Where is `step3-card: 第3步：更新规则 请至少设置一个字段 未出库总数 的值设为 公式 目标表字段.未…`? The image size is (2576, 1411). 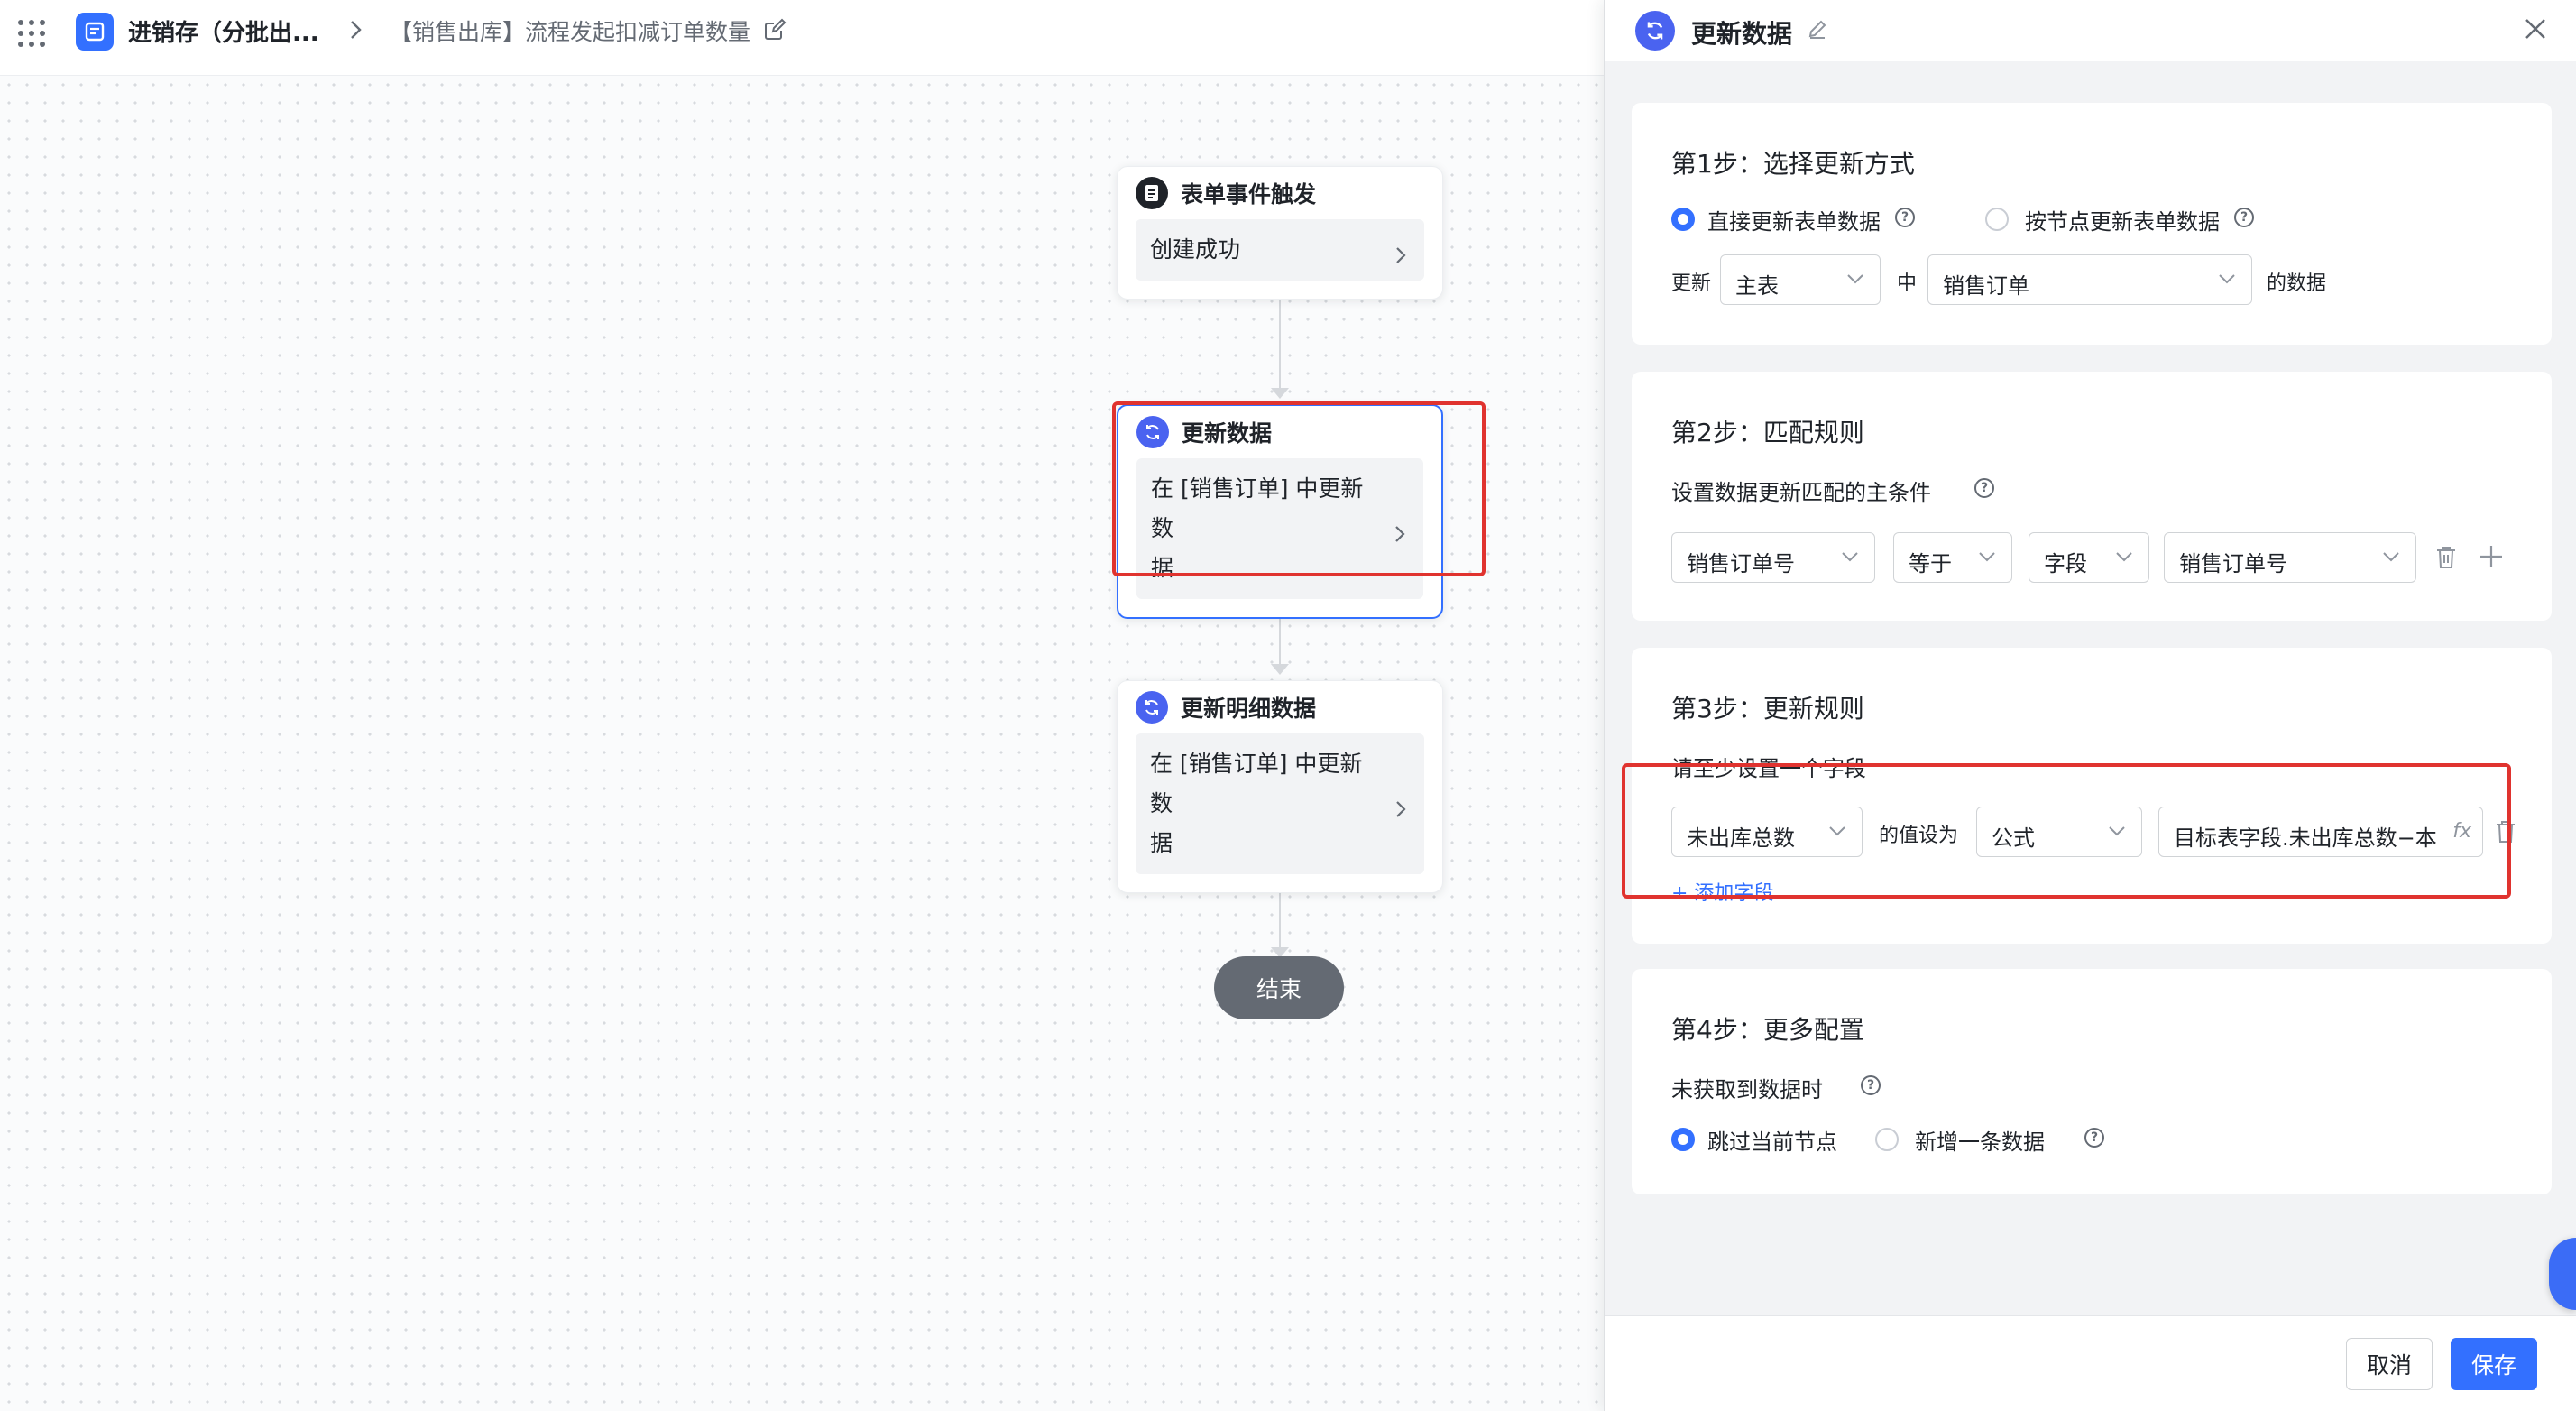
step3-card: 第3步：更新规则 请至少设置一个字段 未出库总数 的值设为 公式 目标表字段.未… is located at coordinates (2092, 796).